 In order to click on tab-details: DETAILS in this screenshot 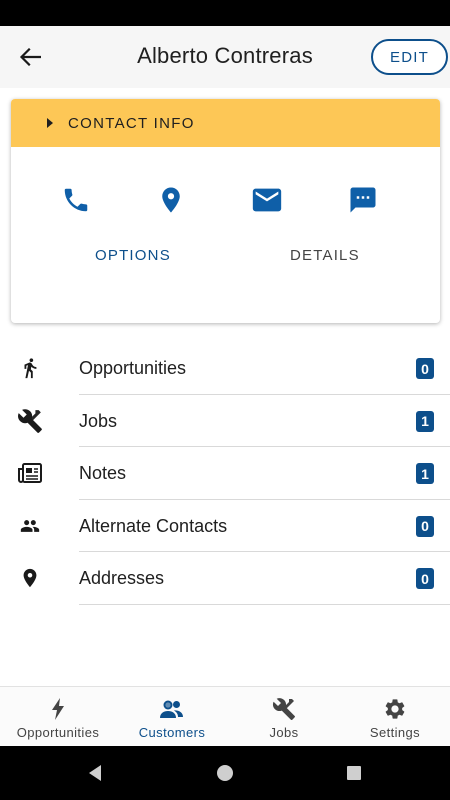, I will do `click(325, 255)`.